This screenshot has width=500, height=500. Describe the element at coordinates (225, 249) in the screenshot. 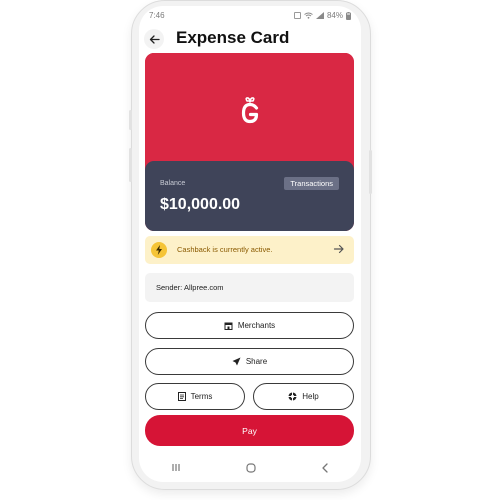

I see `cashback-text: Cashback is currently active.` at that location.